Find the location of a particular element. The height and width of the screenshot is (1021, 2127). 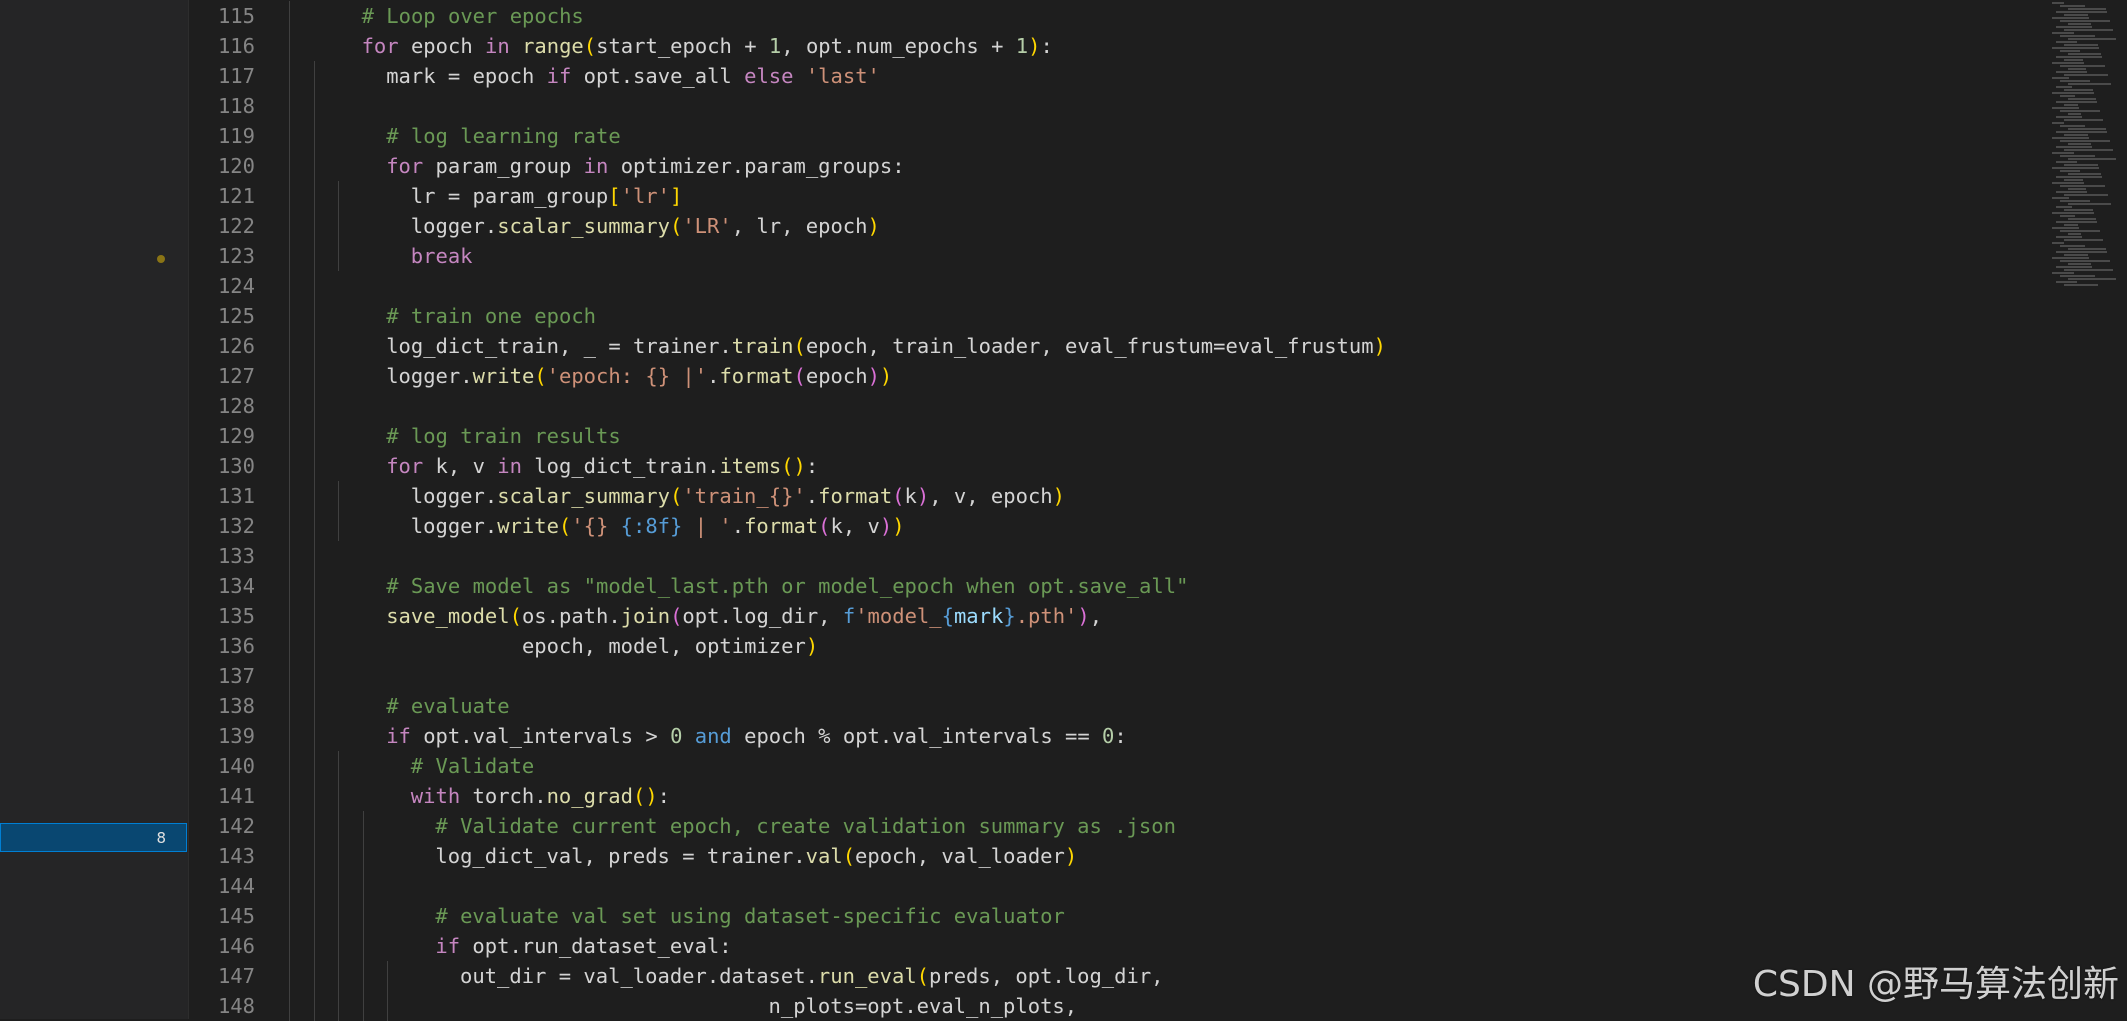

minimap is located at coordinates (2089, 150).